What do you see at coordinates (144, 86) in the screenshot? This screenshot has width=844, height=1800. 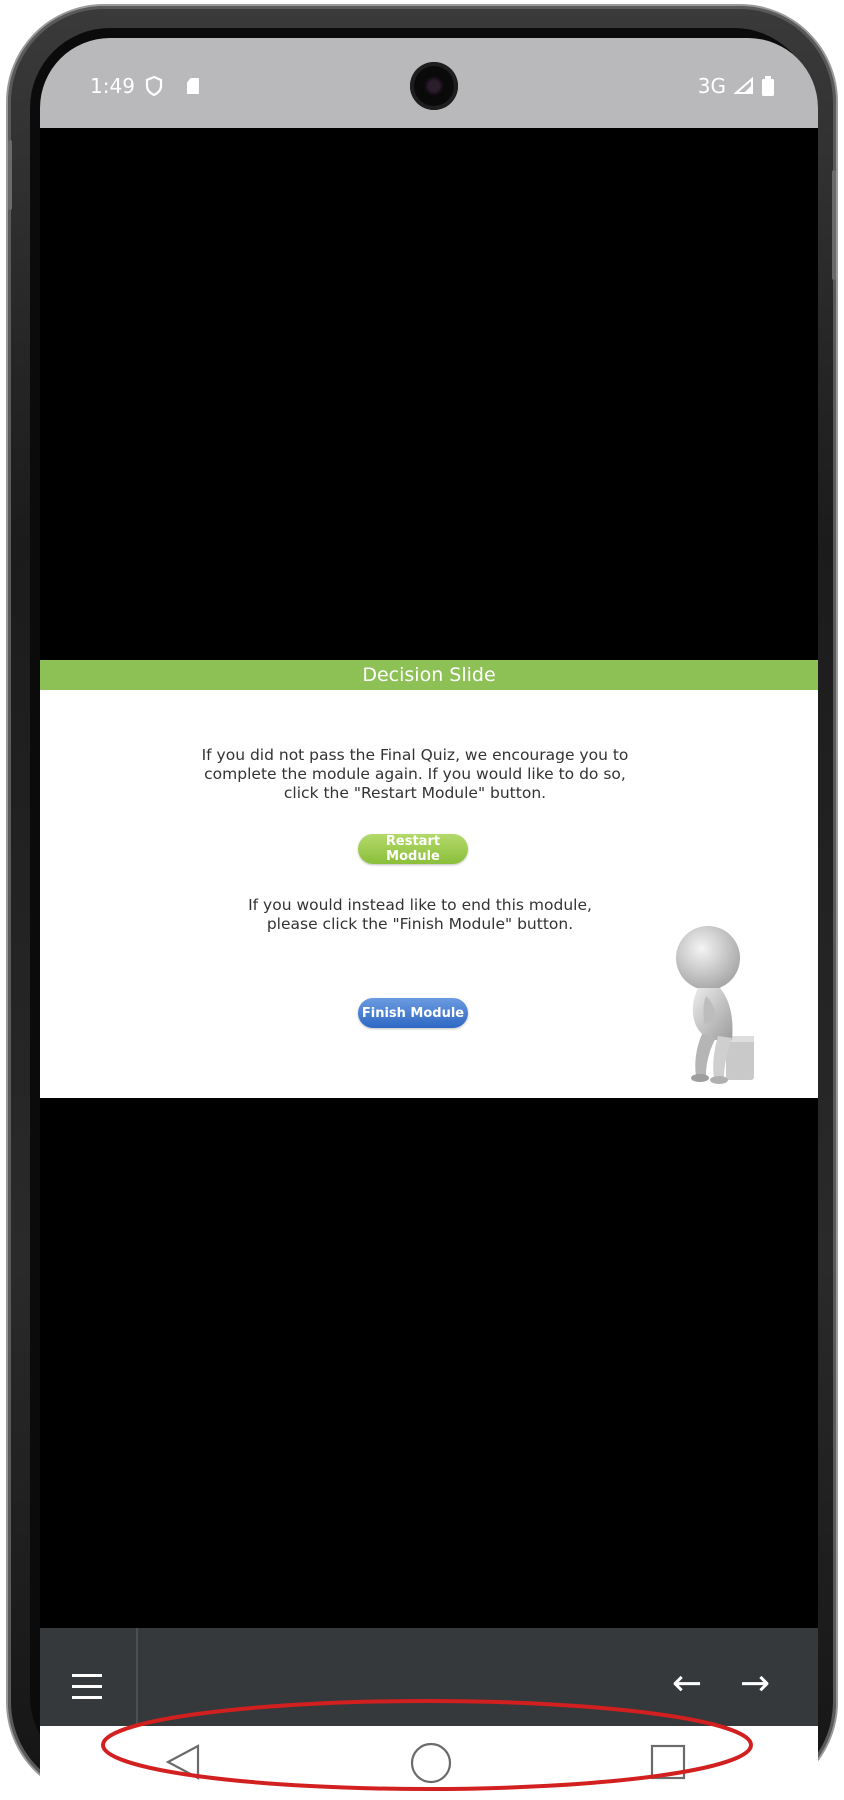 I see `status-left: 1:49` at bounding box center [144, 86].